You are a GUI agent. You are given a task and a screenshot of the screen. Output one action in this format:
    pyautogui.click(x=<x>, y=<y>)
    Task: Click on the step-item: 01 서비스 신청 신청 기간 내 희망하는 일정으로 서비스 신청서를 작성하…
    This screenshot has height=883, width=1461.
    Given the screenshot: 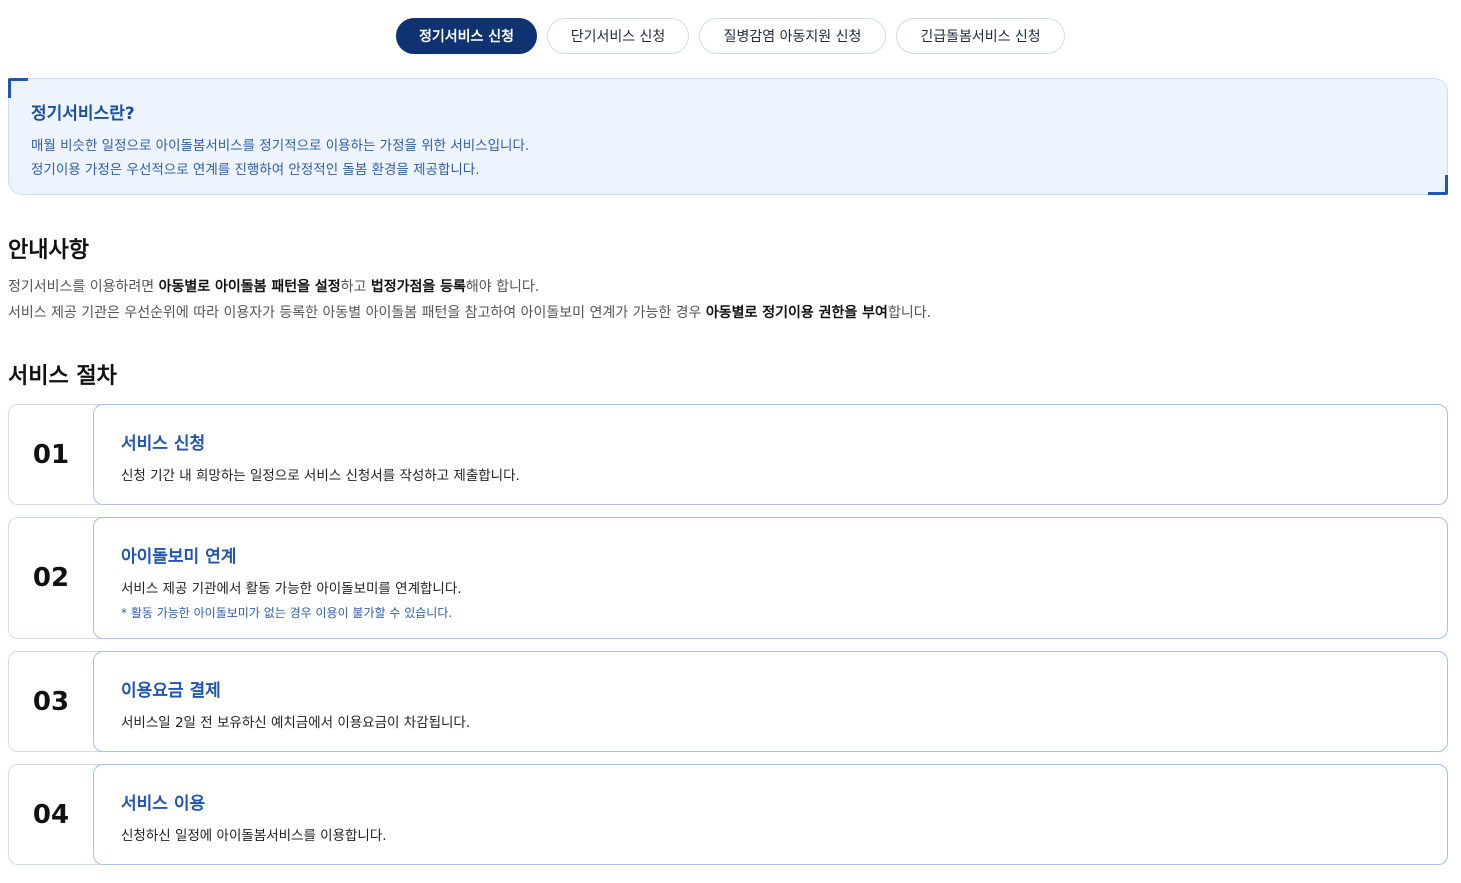 What is the action you would take?
    pyautogui.click(x=728, y=454)
    